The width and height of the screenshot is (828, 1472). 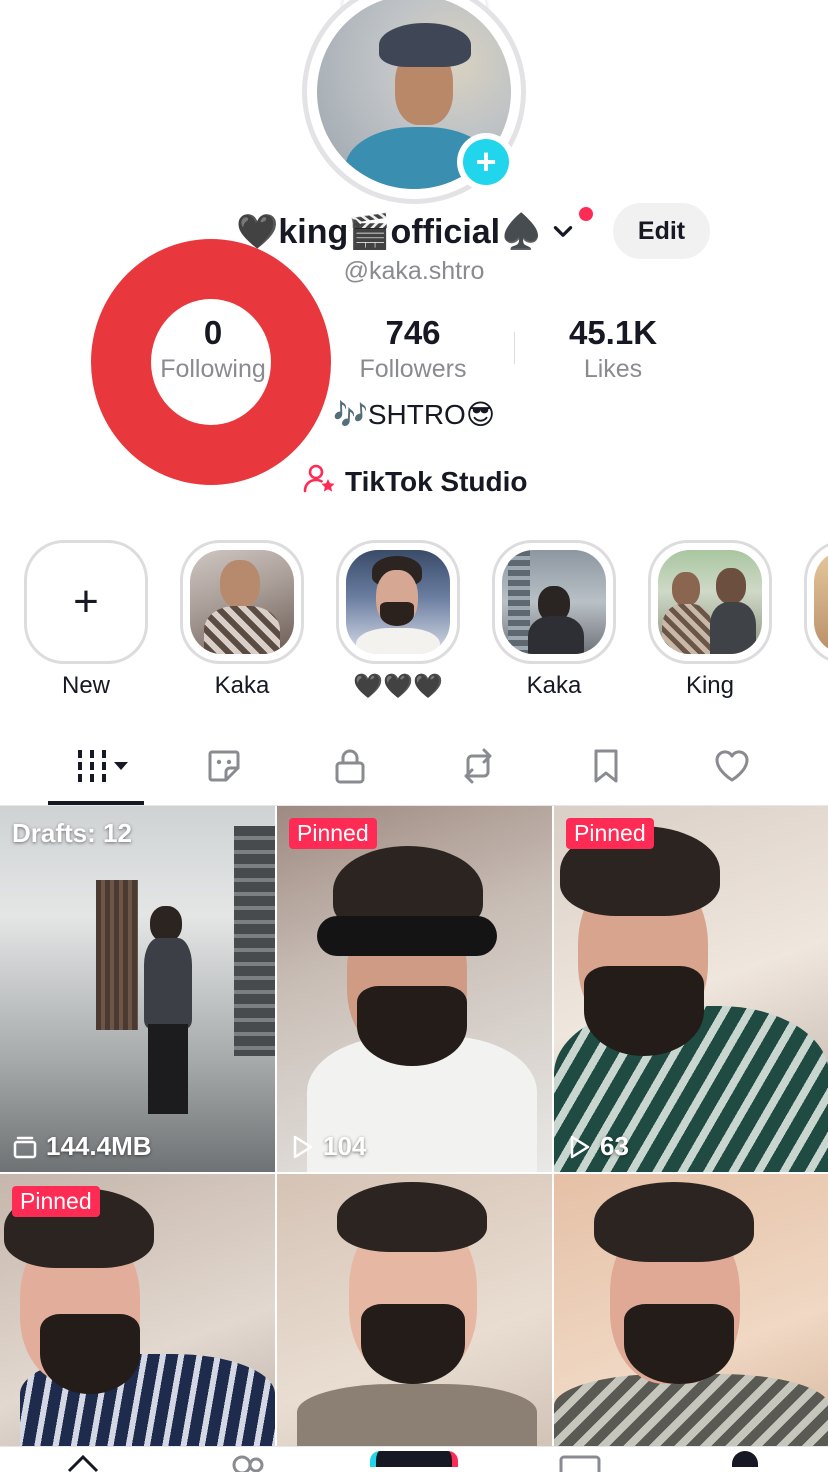 I want to click on view-count-label: 104, so click(x=345, y=1146).